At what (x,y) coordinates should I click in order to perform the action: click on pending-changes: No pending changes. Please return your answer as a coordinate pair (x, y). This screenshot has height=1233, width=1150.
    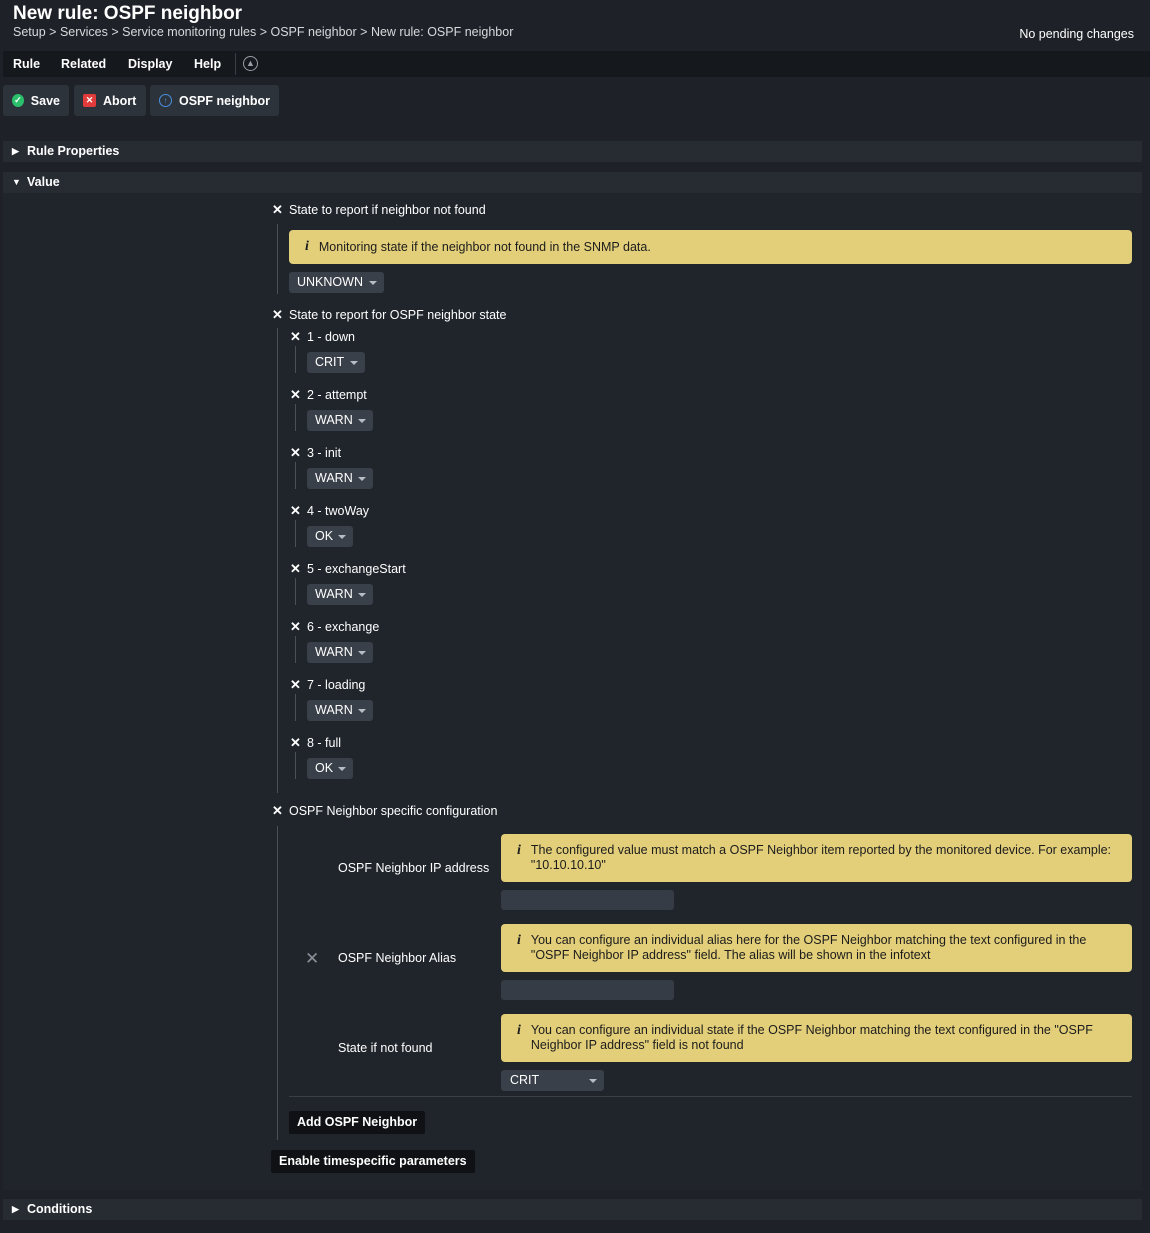
    Looking at the image, I should click on (1076, 34).